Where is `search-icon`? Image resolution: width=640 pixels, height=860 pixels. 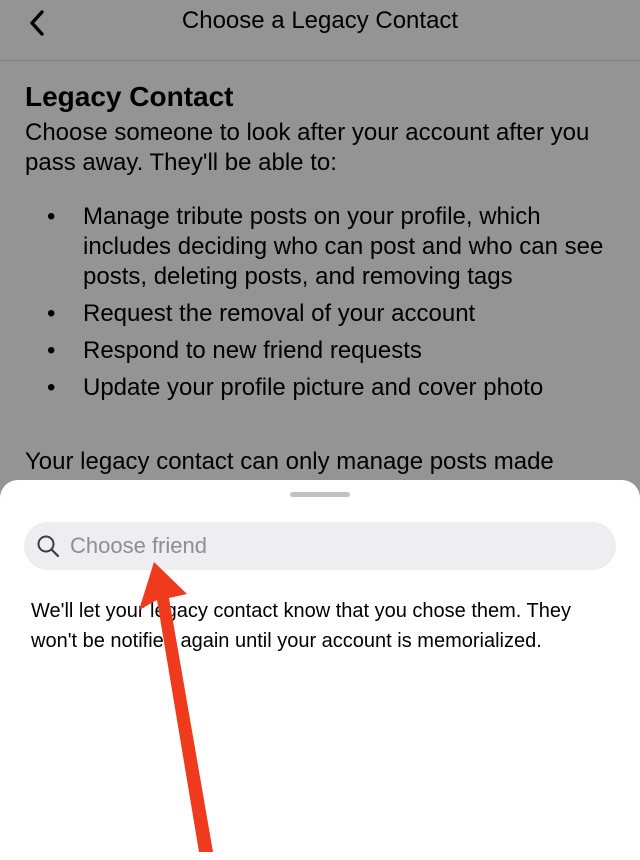 search-icon is located at coordinates (48, 546).